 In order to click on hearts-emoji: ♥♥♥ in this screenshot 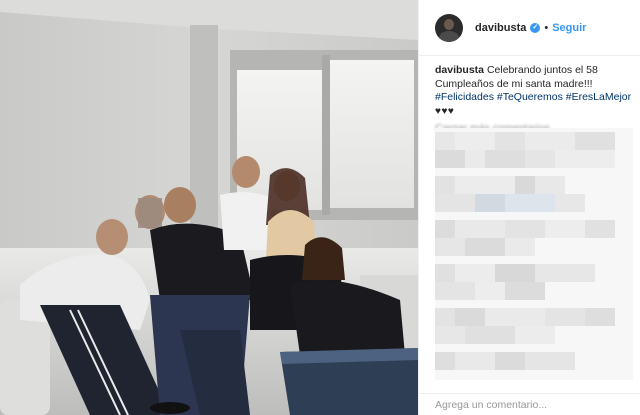, I will do `click(445, 111)`.